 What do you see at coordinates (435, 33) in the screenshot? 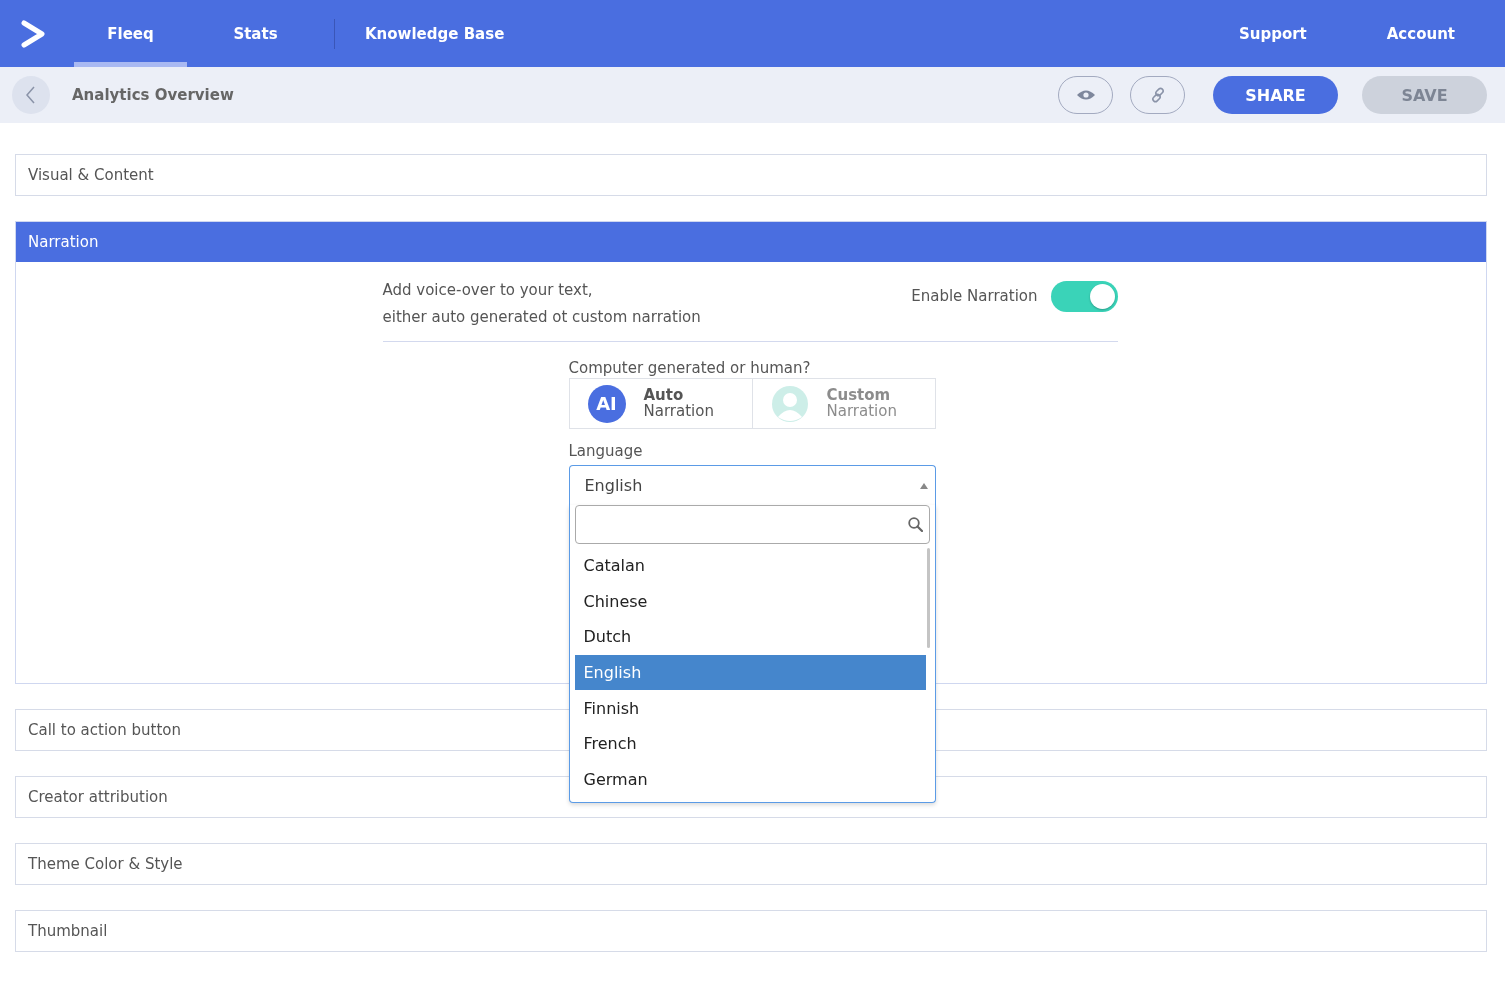
I see `nav-tab: Knowledge Base` at bounding box center [435, 33].